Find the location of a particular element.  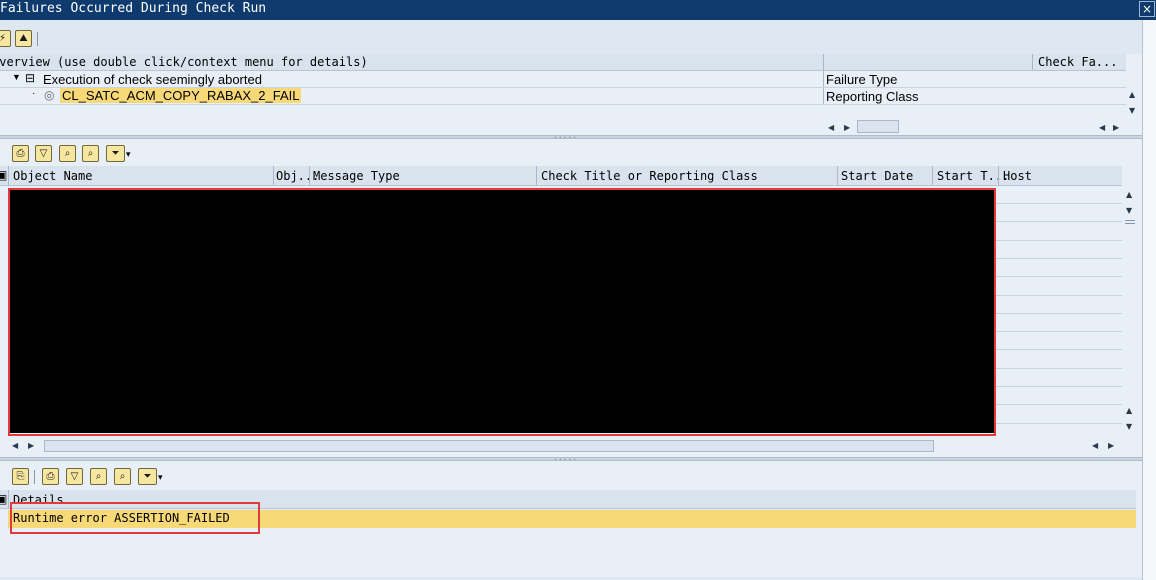

column-header: Message Type is located at coordinates (356, 176).